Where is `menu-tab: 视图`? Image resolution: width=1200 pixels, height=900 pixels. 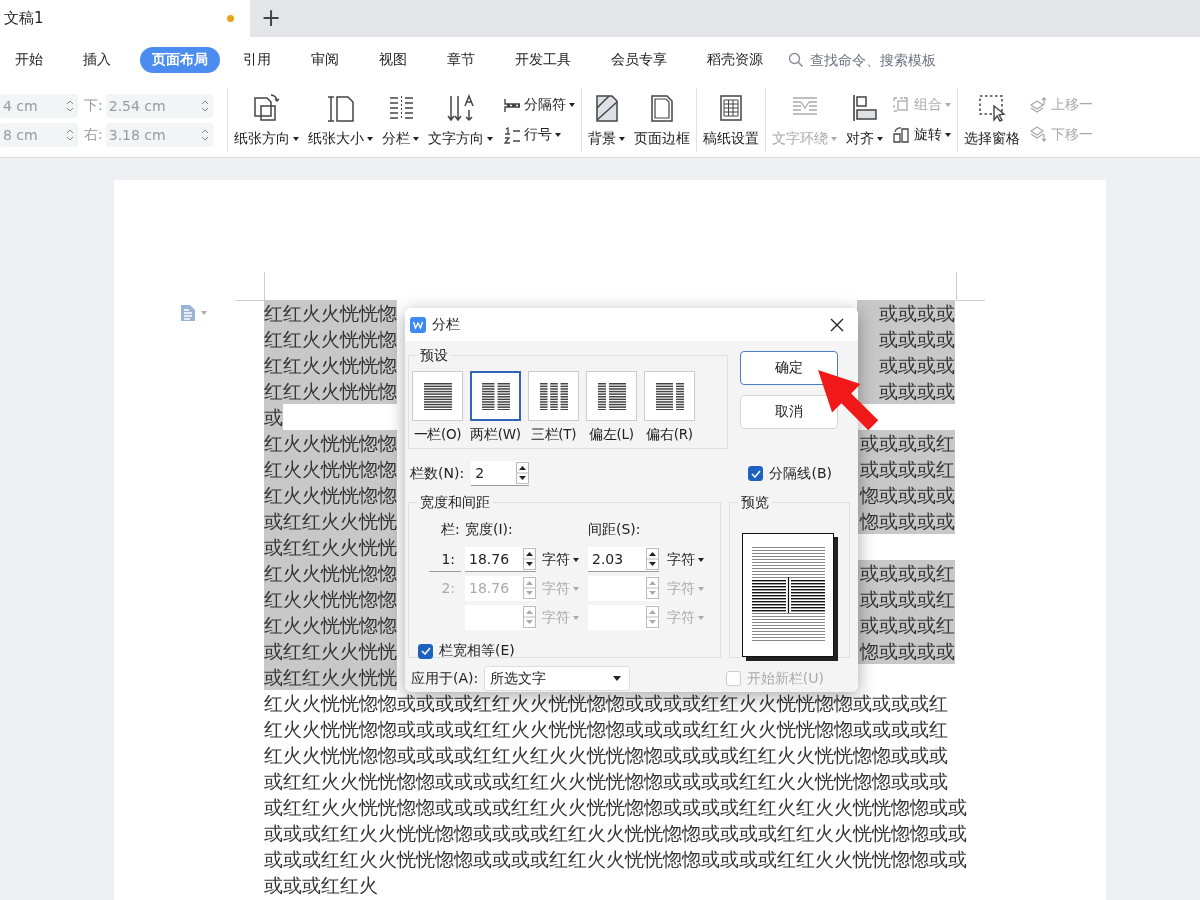
menu-tab: 视图 is located at coordinates (393, 60).